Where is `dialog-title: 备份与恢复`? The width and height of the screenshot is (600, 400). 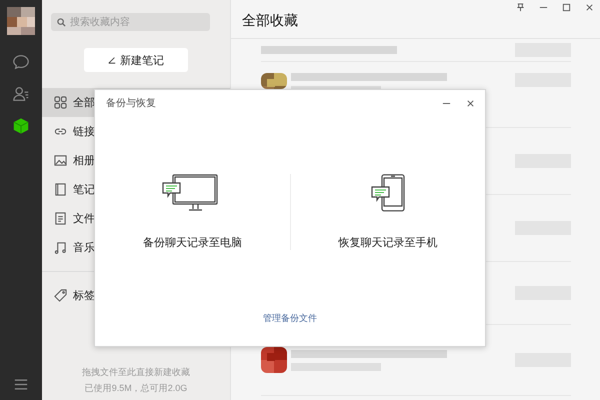
dialog-title: 备份与恢复 is located at coordinates (131, 103).